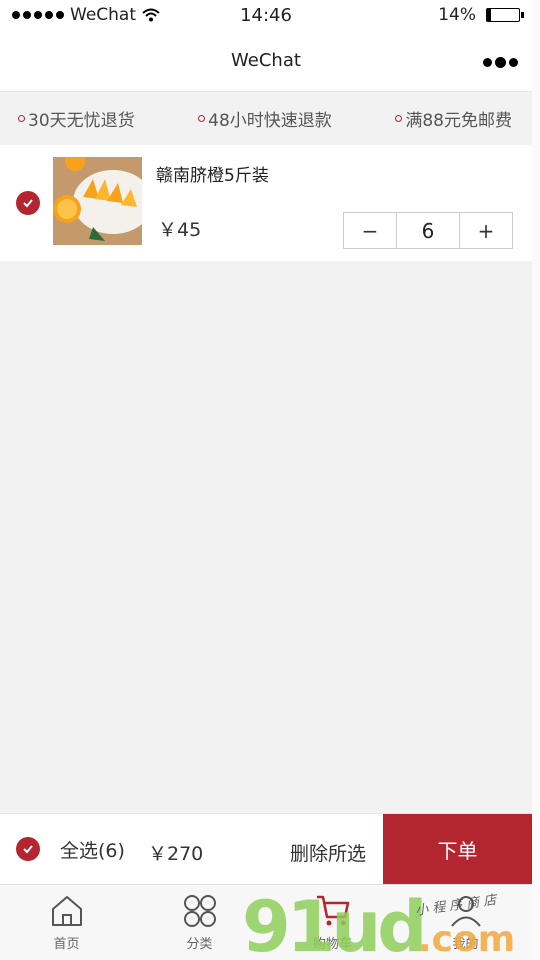 The image size is (540, 960). I want to click on place-order-button: 下单, so click(457, 849).